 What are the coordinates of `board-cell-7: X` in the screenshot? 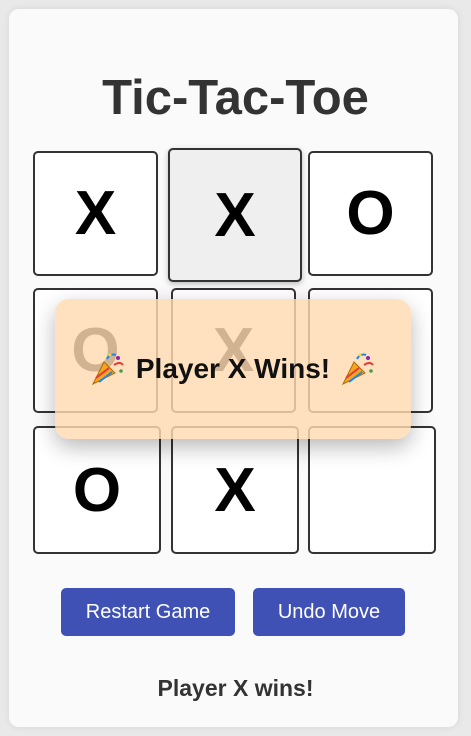 It's located at (235, 490).